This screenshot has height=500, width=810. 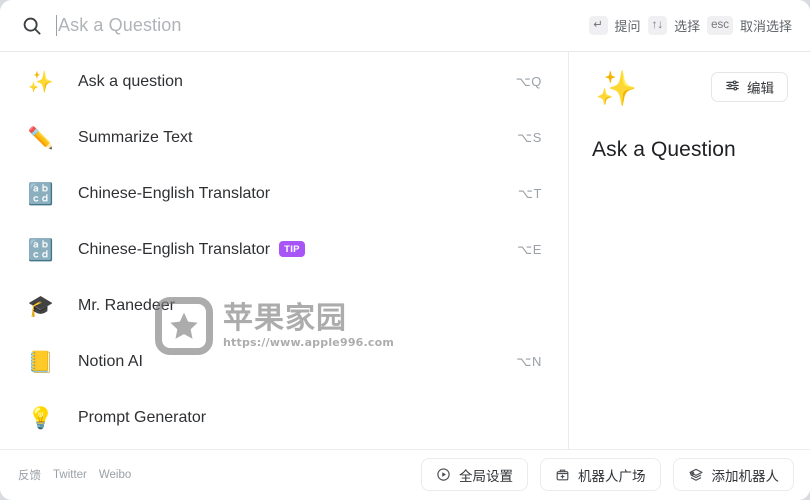 I want to click on hint-submit: ↵ 提问, so click(x=614, y=25).